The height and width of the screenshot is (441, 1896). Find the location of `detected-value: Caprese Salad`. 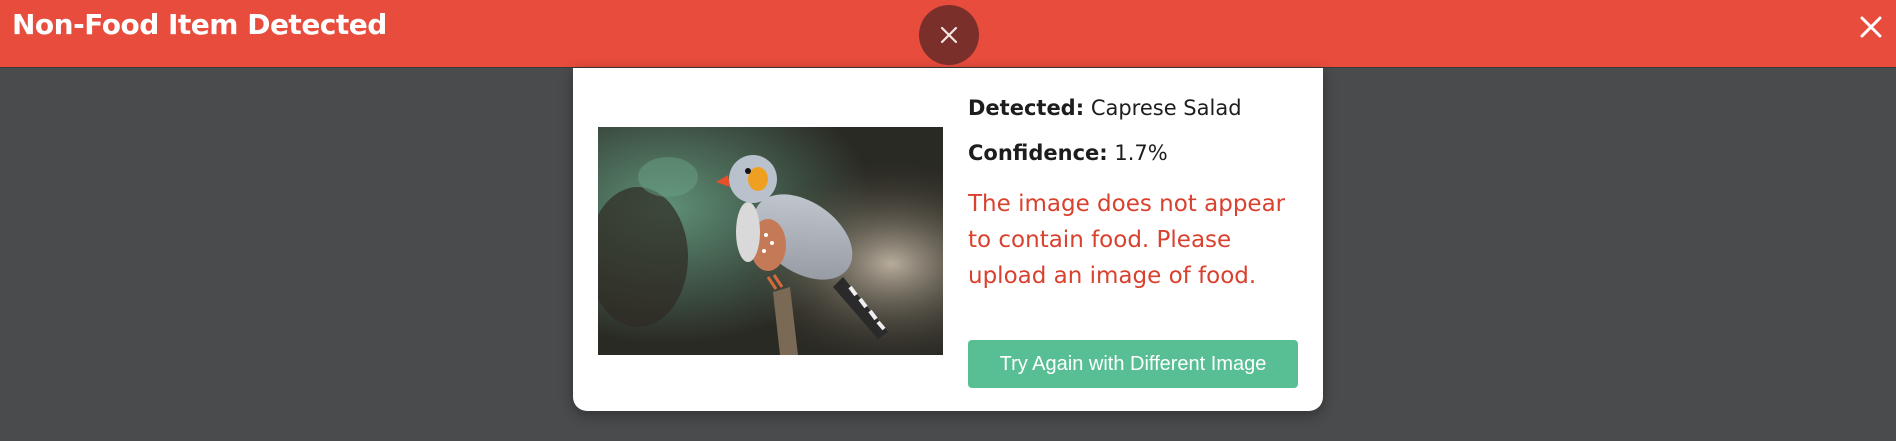

detected-value: Caprese Salad is located at coordinates (1166, 108).